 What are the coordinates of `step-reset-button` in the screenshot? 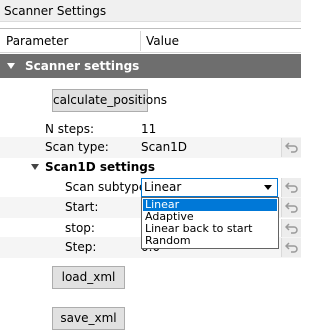 It's located at (291, 247).